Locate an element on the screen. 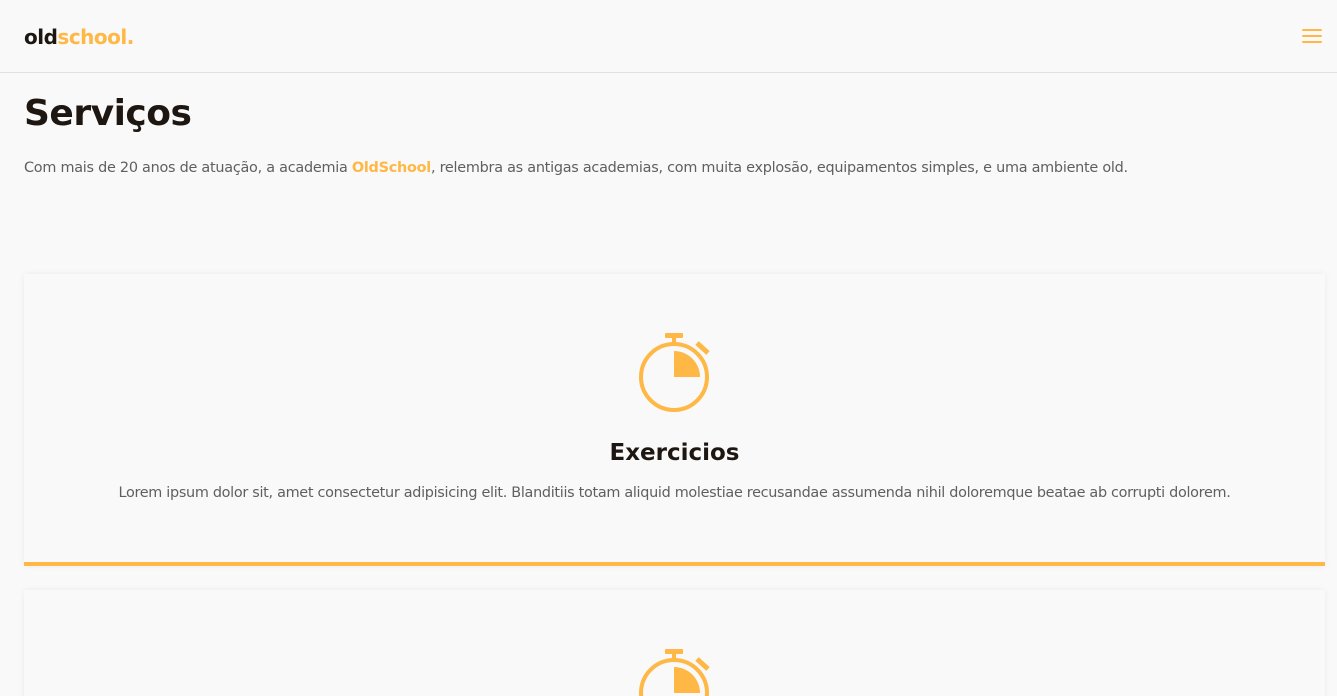 This screenshot has width=1337, height=696. logo: oldschool. is located at coordinates (79, 37).